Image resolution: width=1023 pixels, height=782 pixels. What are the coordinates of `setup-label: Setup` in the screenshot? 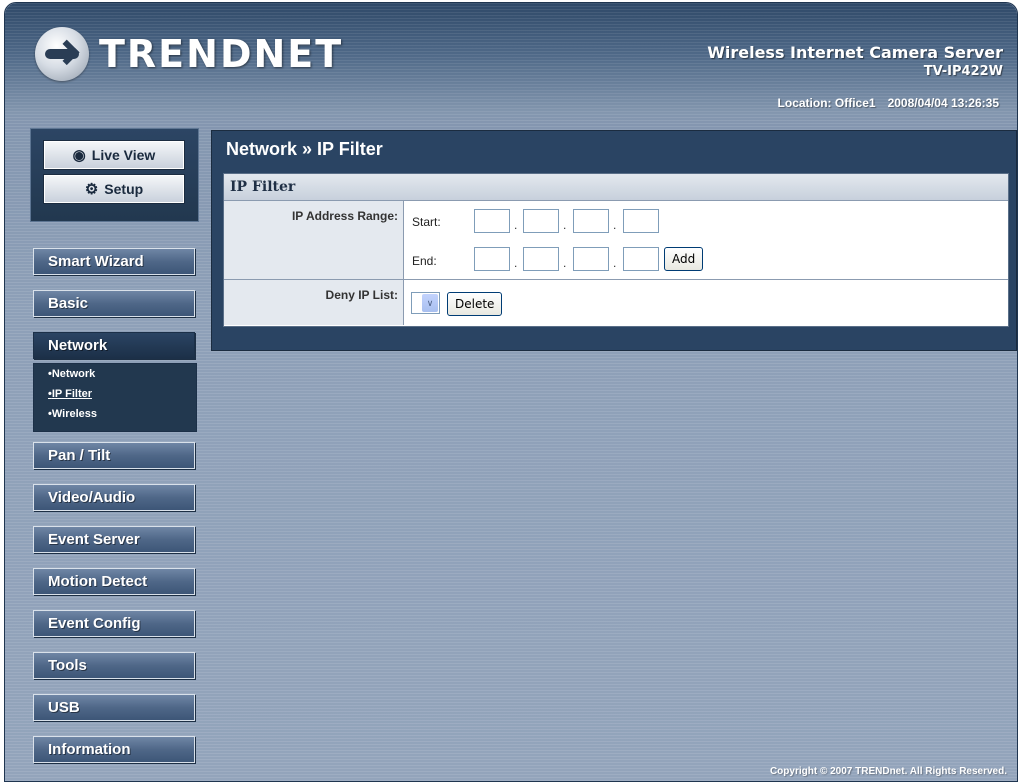 It's located at (124, 189).